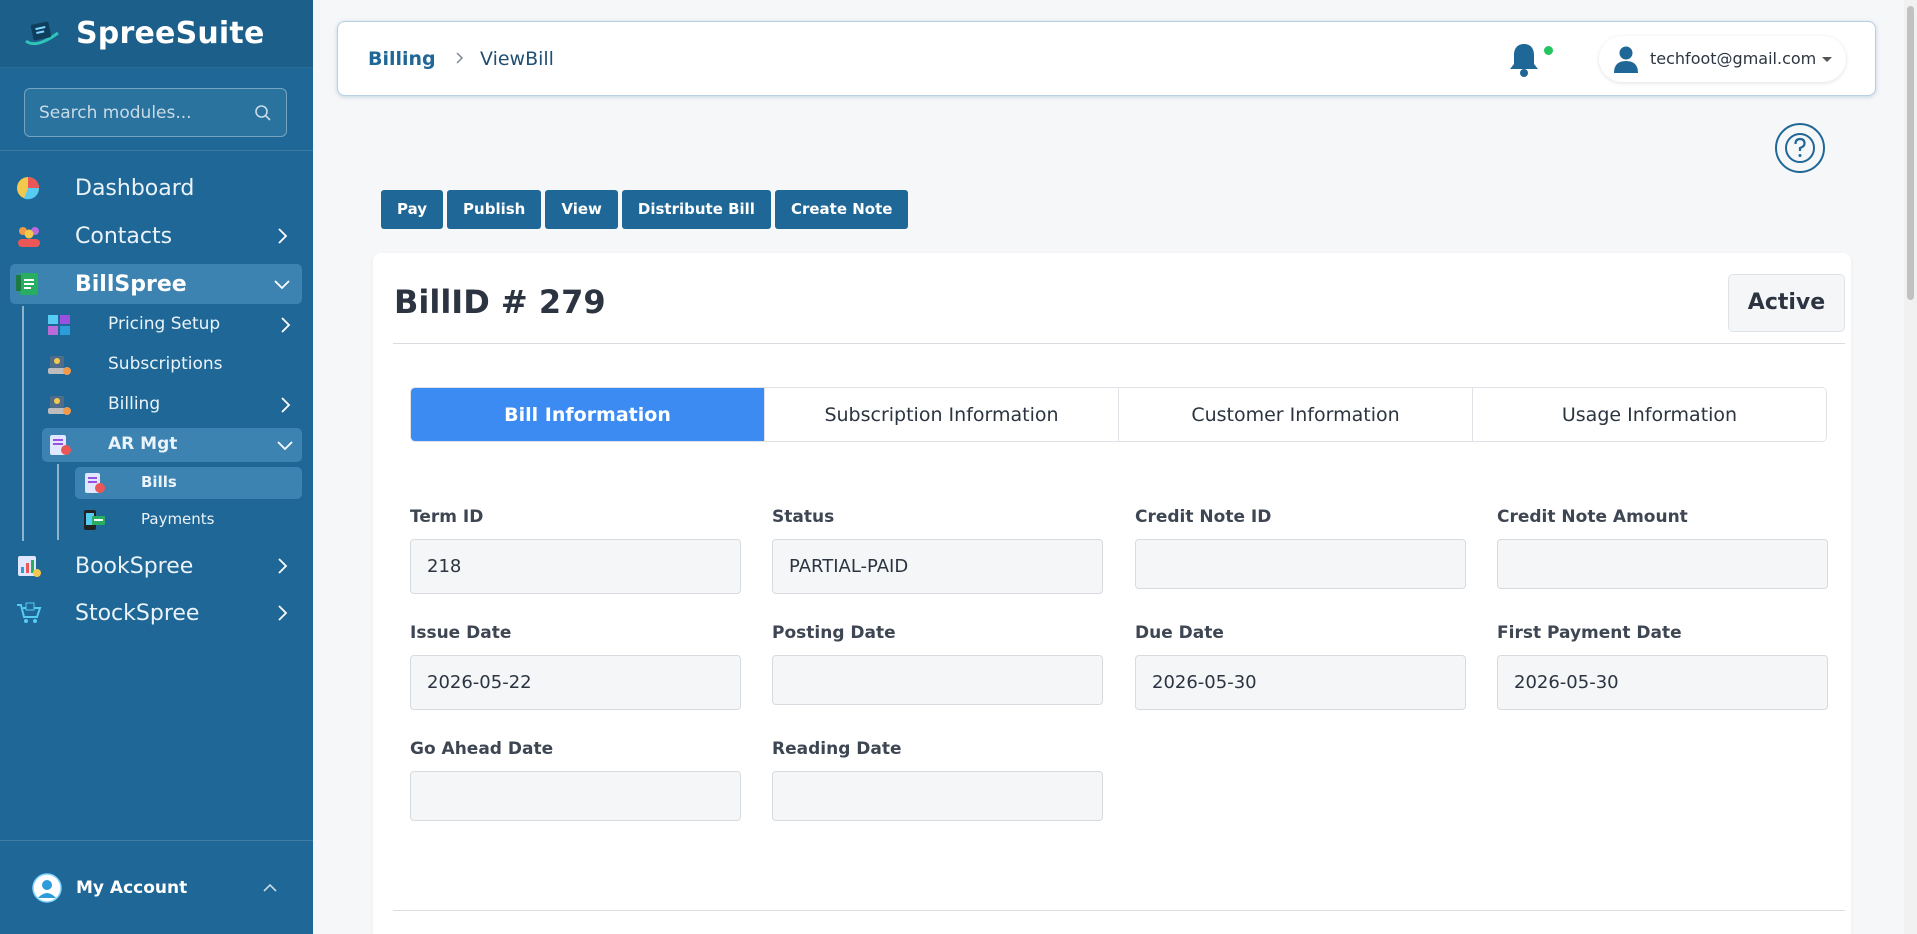 The height and width of the screenshot is (934, 1917). Describe the element at coordinates (575, 682) in the screenshot. I see `issue-date-input: 2026-05-22` at that location.